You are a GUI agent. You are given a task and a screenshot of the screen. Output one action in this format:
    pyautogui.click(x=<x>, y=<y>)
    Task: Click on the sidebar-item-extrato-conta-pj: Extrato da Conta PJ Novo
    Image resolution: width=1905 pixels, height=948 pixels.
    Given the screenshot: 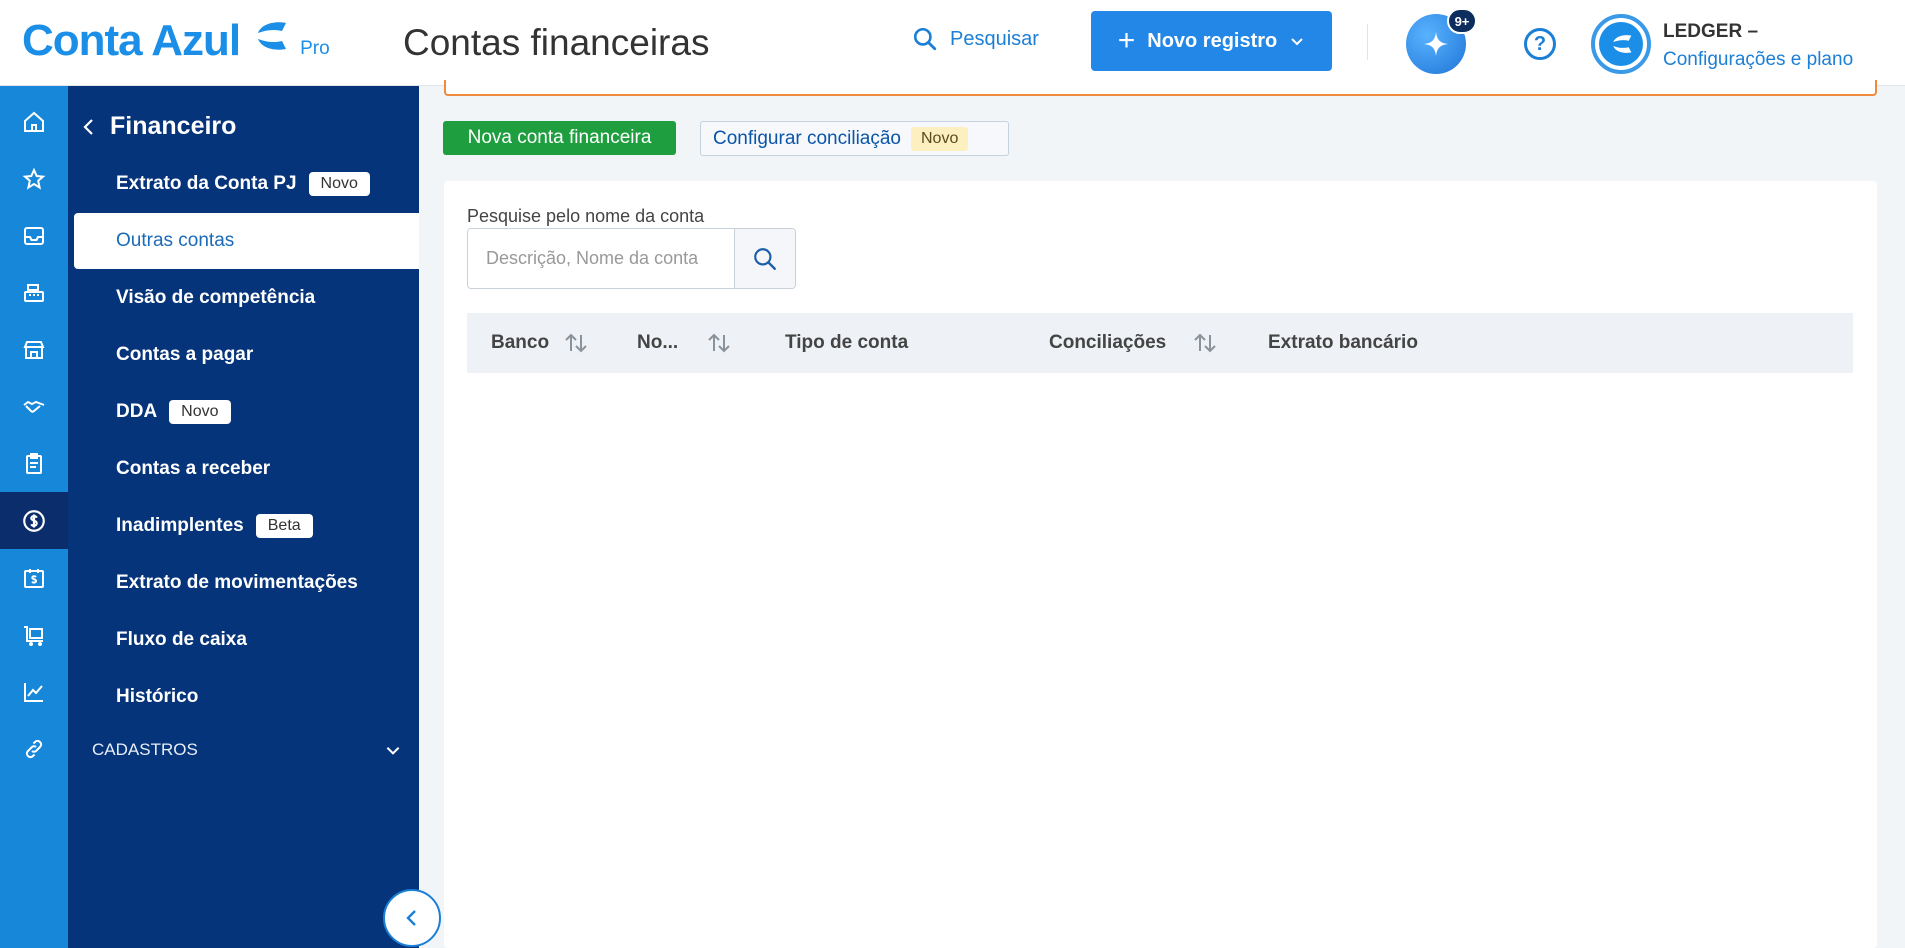 What is the action you would take?
    pyautogui.click(x=246, y=184)
    